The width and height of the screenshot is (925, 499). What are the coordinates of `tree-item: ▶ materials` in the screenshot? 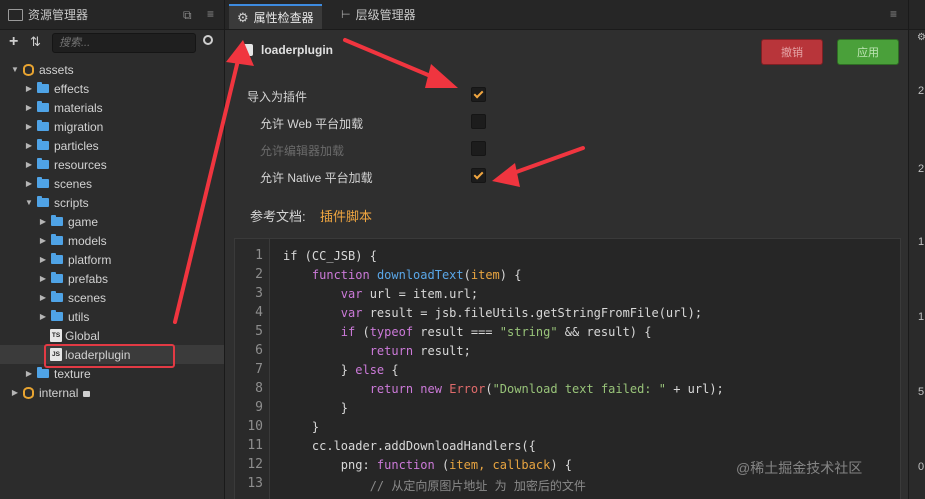 It's located at (112, 107).